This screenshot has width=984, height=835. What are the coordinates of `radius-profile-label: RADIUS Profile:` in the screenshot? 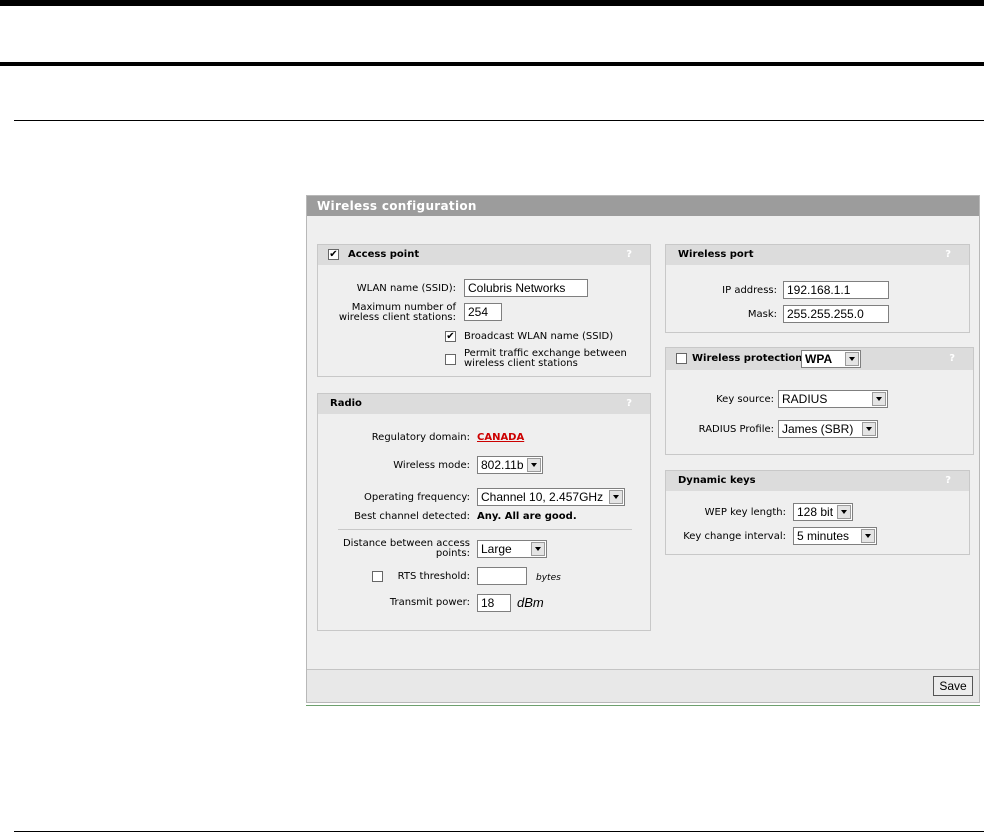 It's located at (736, 429).